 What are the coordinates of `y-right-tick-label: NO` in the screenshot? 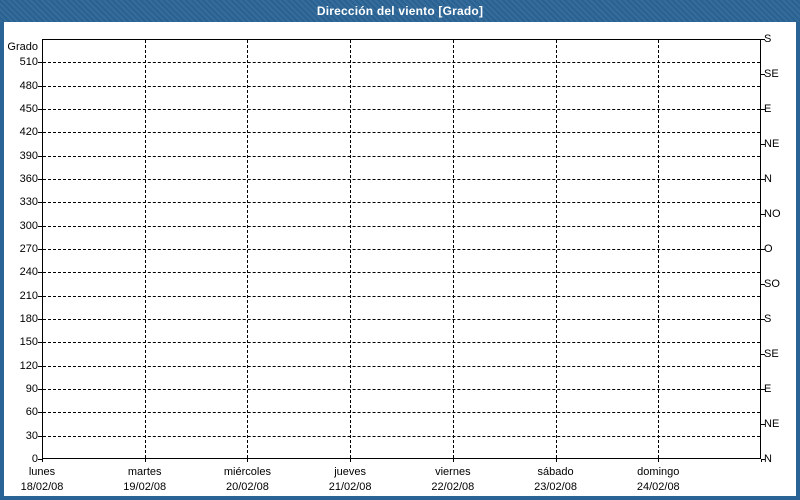 It's located at (772, 214).